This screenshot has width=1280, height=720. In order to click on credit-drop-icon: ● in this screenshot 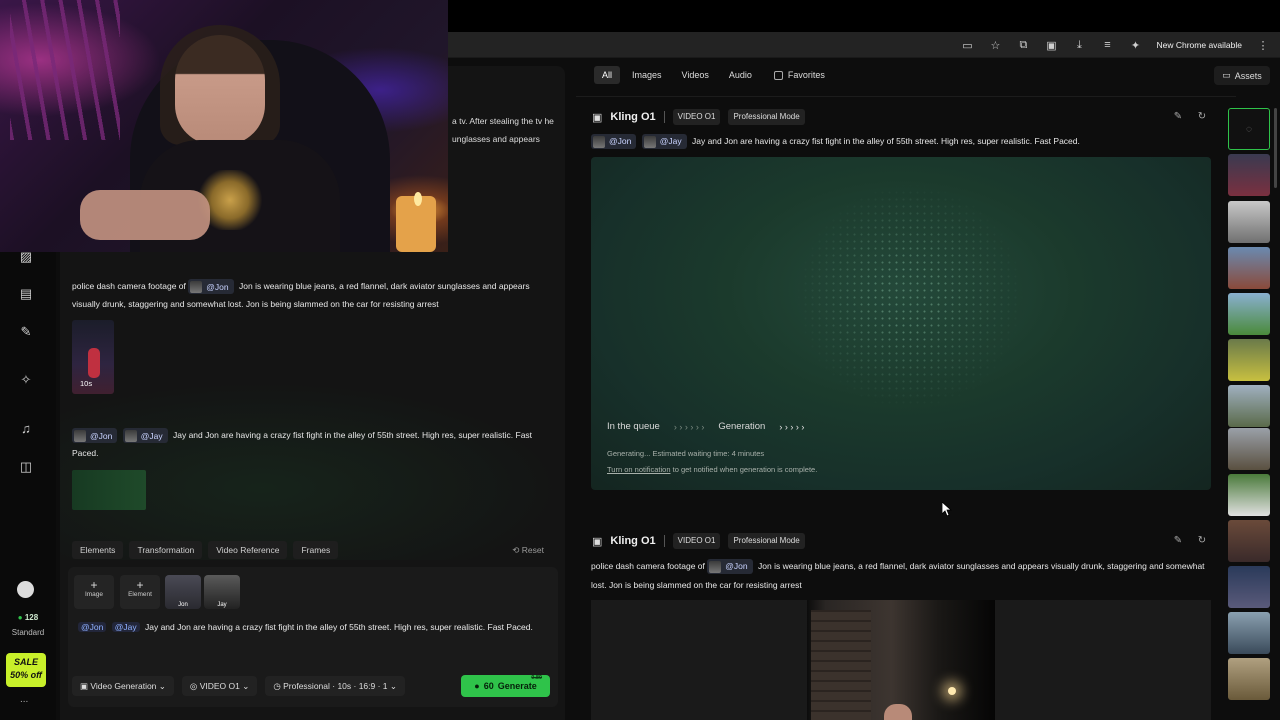, I will do `click(477, 686)`.